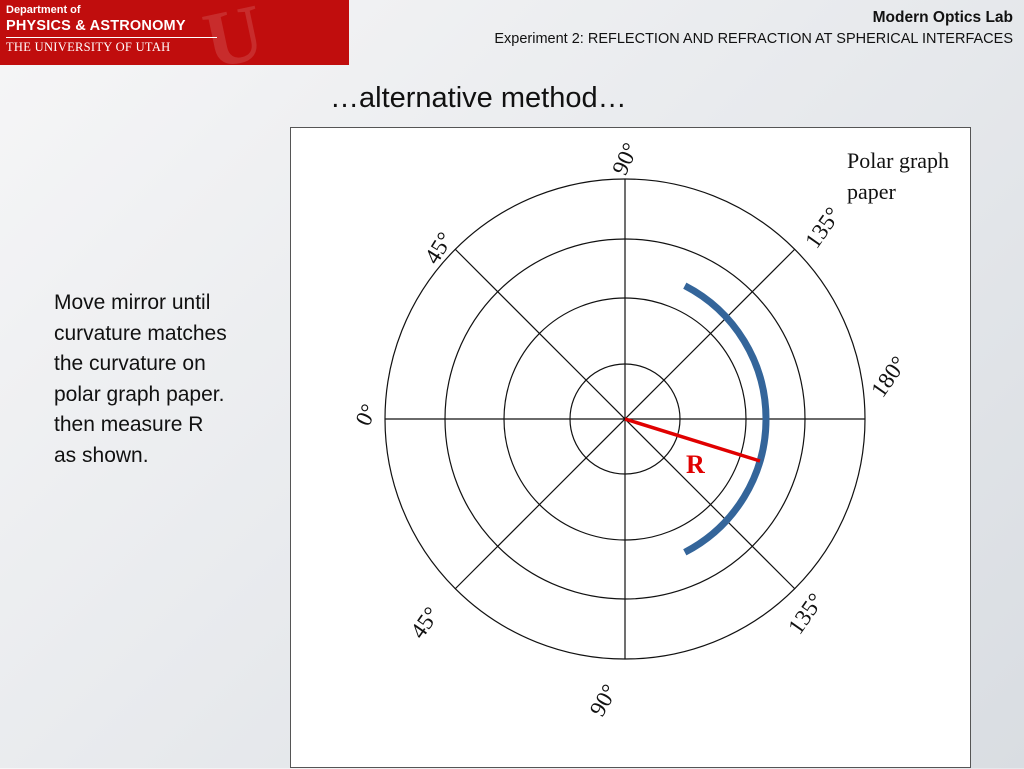  I want to click on polar-note-line: paper, so click(871, 191).